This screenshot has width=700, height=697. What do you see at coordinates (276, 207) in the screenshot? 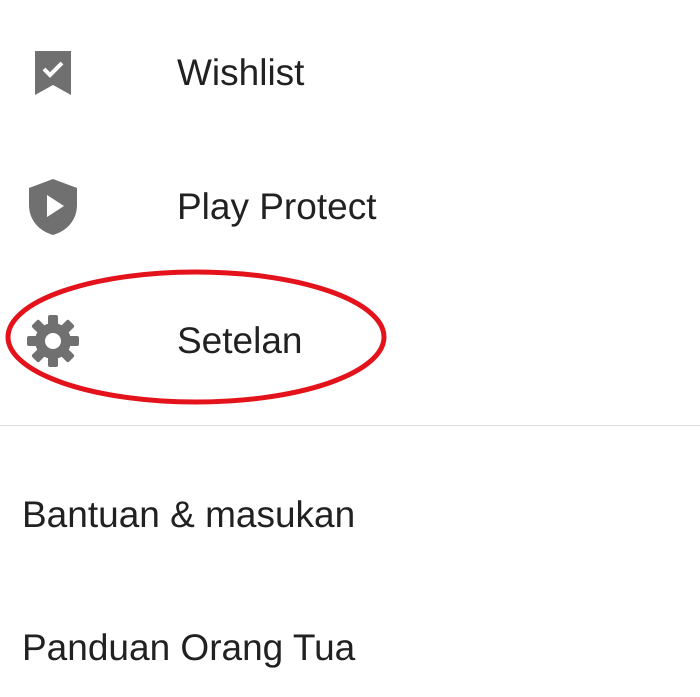
I see `menu-item-label: Play Protect` at bounding box center [276, 207].